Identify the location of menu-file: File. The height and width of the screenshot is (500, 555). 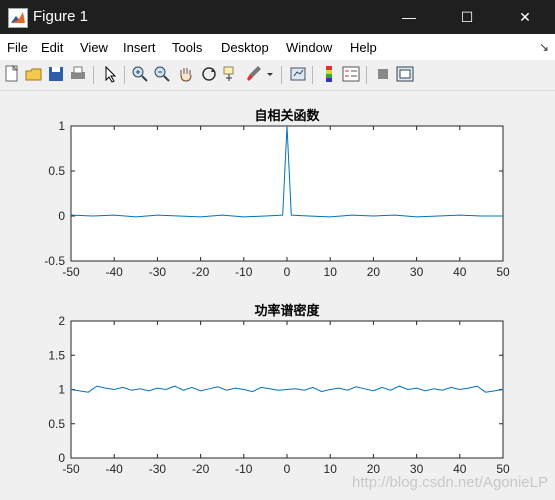
(17, 47).